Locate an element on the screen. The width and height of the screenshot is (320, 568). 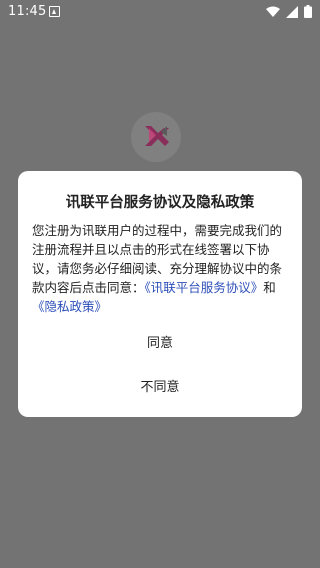
status-icons is located at coordinates (289, 11).